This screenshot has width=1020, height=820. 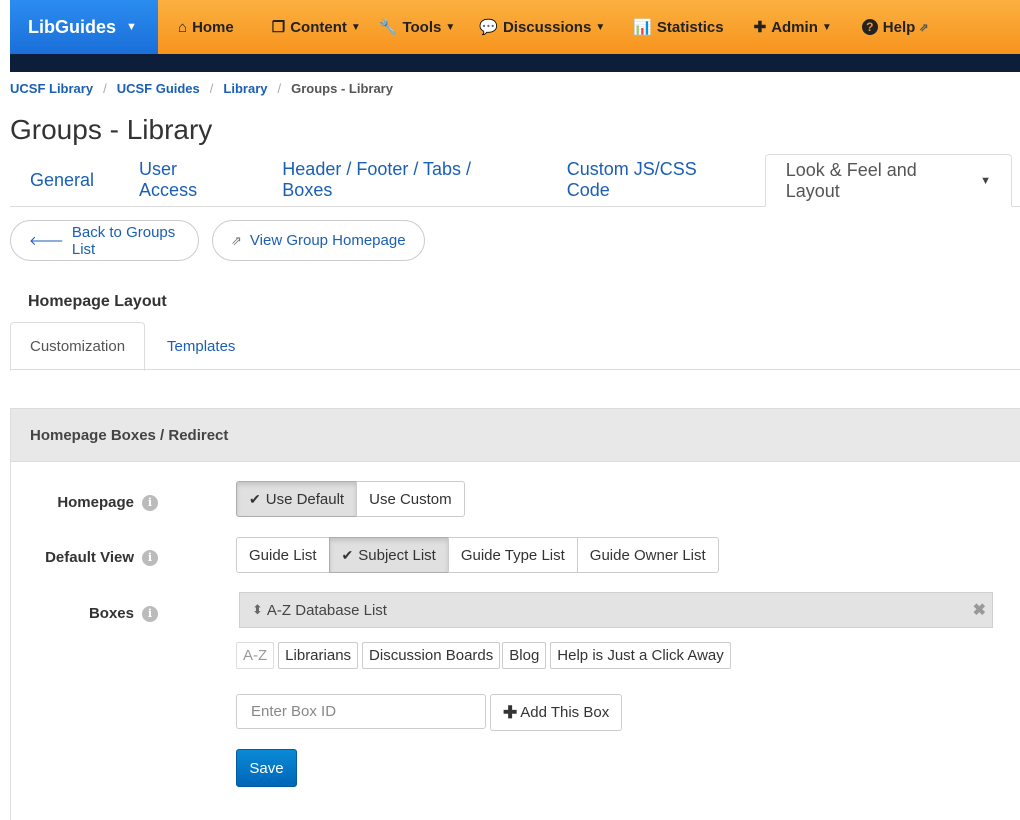 I want to click on view-group-homepage-button: ⇗ View Group Homepage, so click(x=318, y=240).